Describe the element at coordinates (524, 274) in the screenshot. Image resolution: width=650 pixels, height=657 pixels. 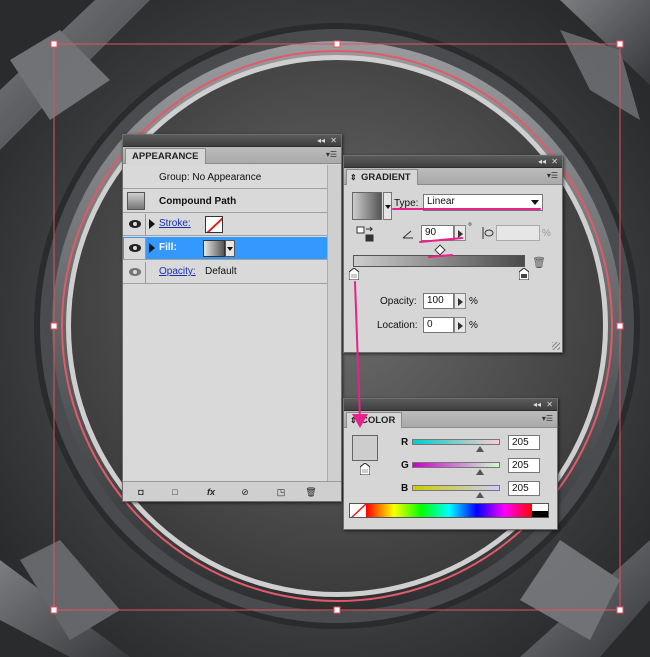
I see `gradient-stop-right` at that location.